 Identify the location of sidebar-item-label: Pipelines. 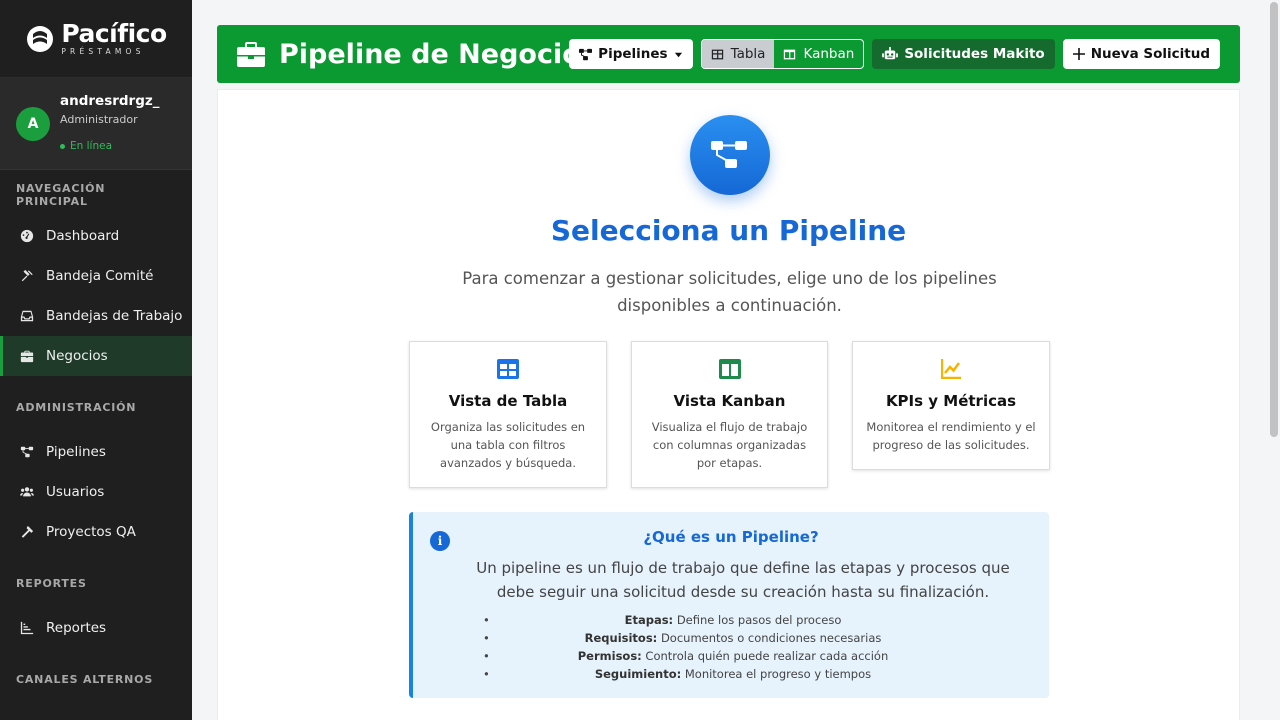
(76, 452).